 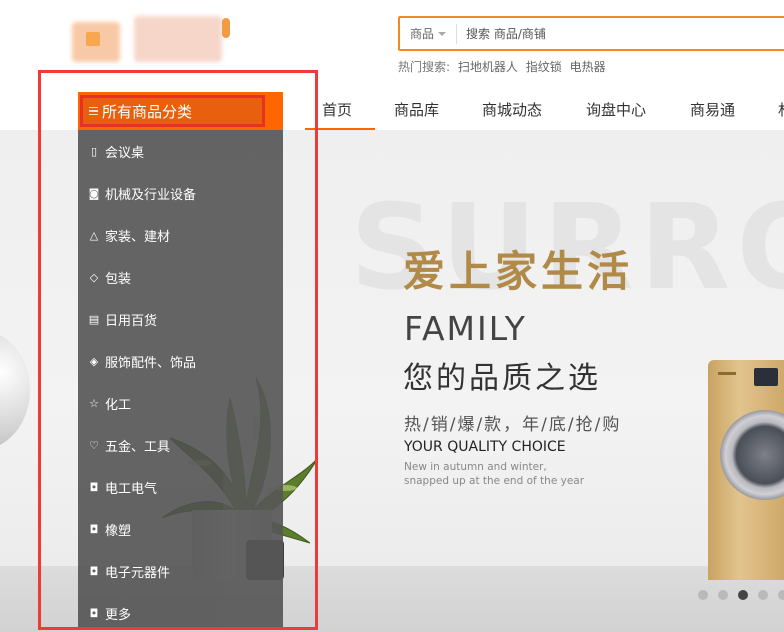 What do you see at coordinates (131, 321) in the screenshot?
I see `category-item-label: 日用百货` at bounding box center [131, 321].